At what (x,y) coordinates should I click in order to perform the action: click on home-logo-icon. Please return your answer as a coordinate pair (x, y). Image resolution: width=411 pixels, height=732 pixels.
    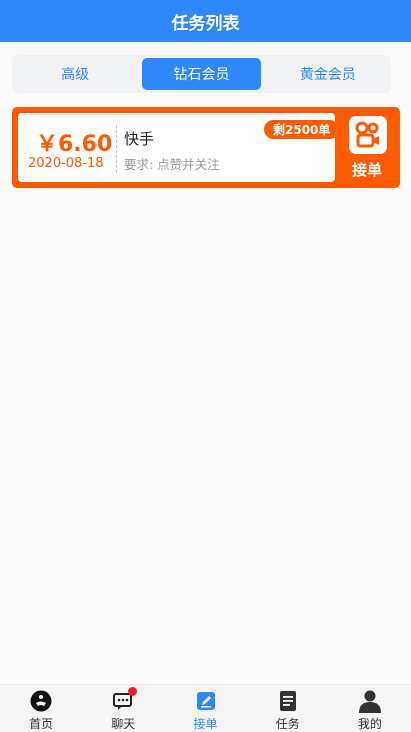
    Looking at the image, I should click on (41, 701).